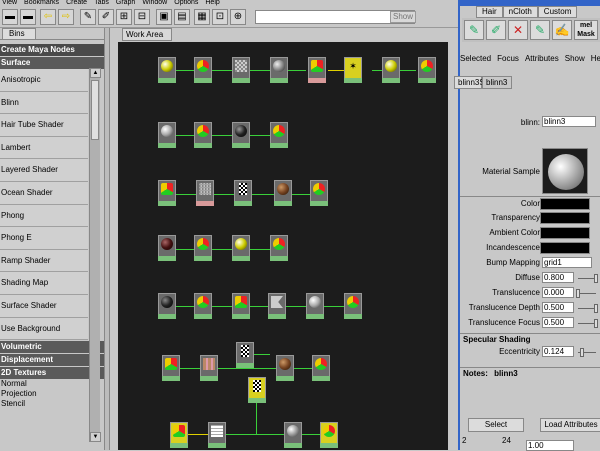  I want to click on mel-script-button: mel Mask, so click(586, 30).